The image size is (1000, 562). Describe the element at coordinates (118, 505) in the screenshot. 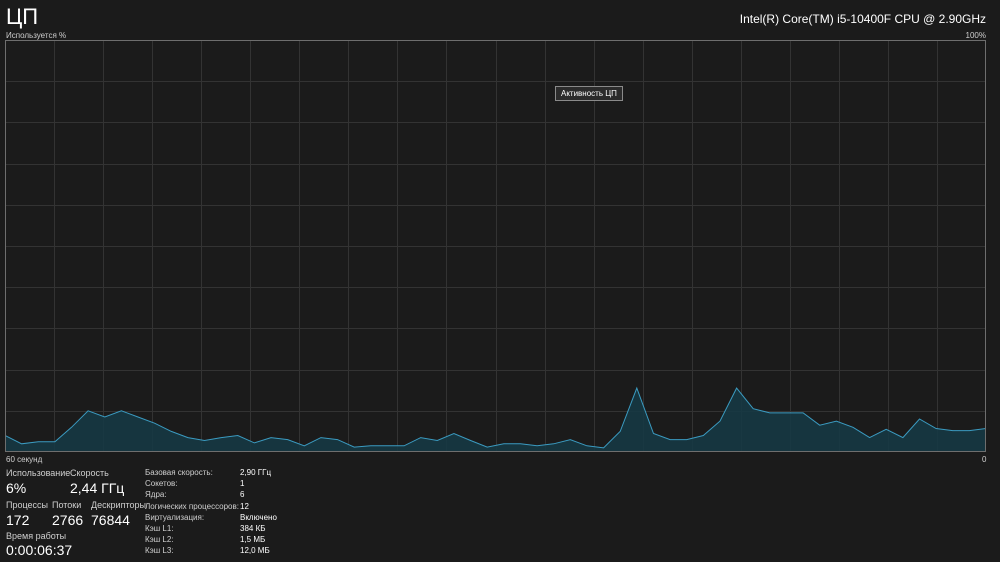

I see `handles-label: Дескрипторы` at that location.